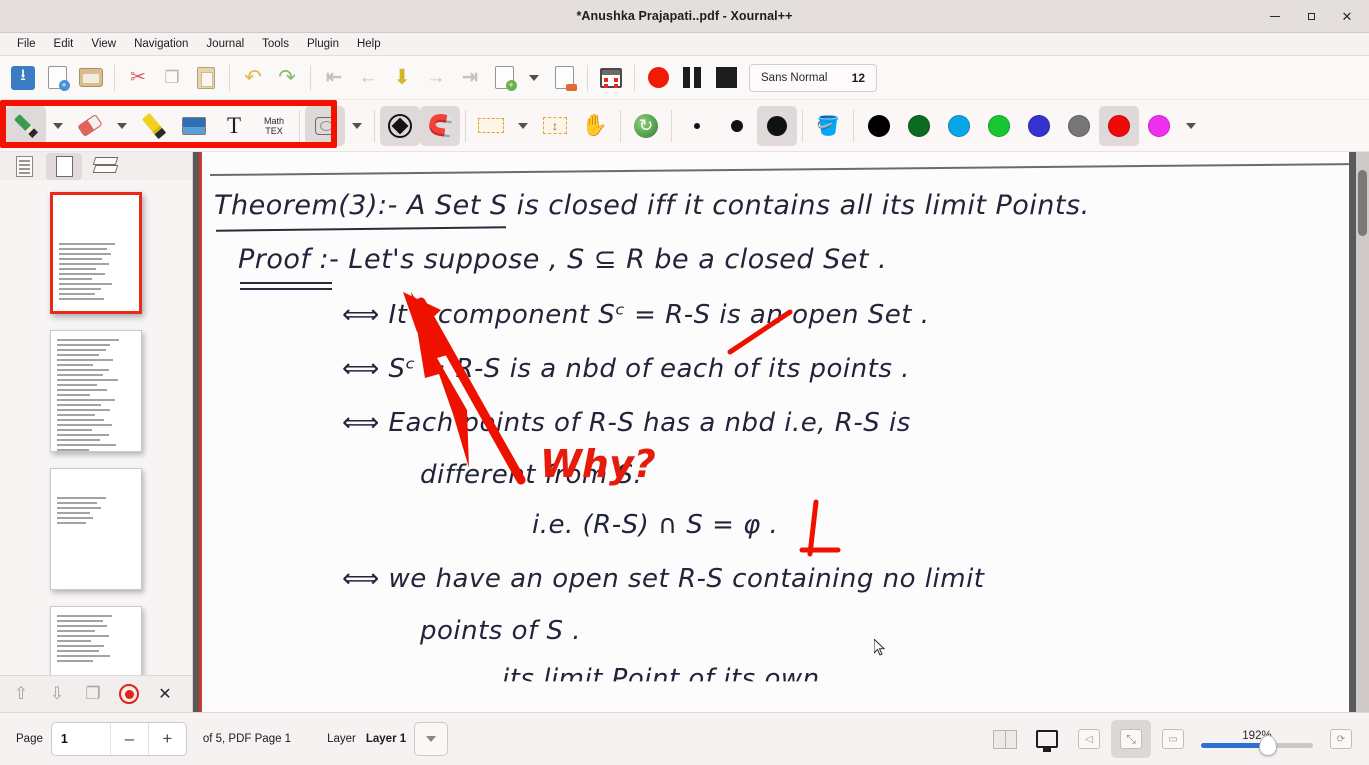  I want to click on new-button: +, so click(57, 78).